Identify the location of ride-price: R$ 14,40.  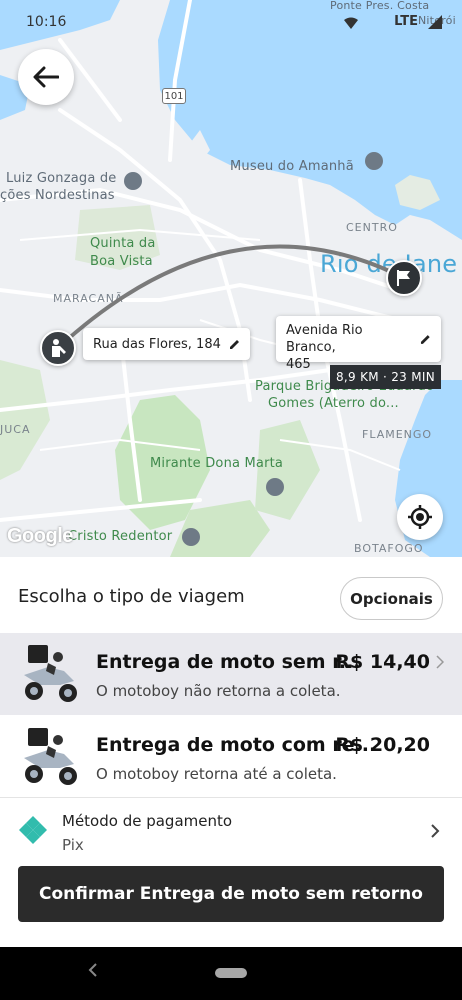
(382, 662).